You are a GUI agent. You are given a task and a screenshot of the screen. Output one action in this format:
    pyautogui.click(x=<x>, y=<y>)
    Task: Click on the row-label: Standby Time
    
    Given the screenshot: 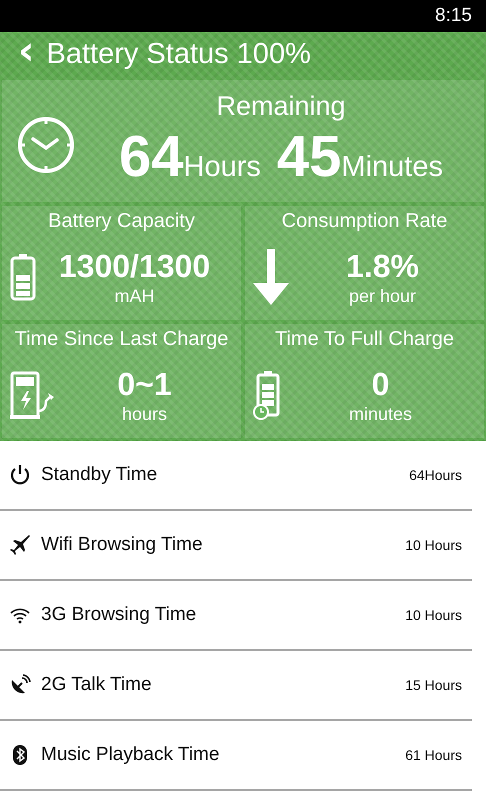 What is the action you would take?
    pyautogui.click(x=99, y=475)
    